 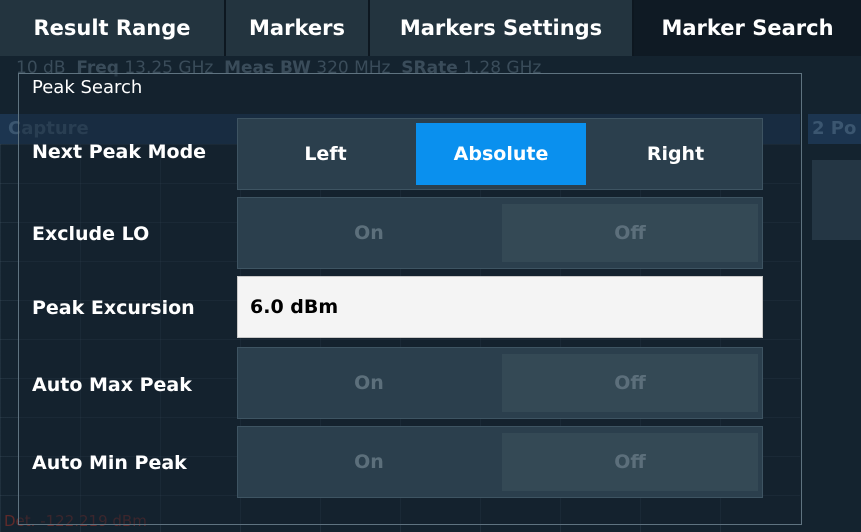 What do you see at coordinates (834, 128) in the screenshot?
I see `background-panel2-label: 2 Po` at bounding box center [834, 128].